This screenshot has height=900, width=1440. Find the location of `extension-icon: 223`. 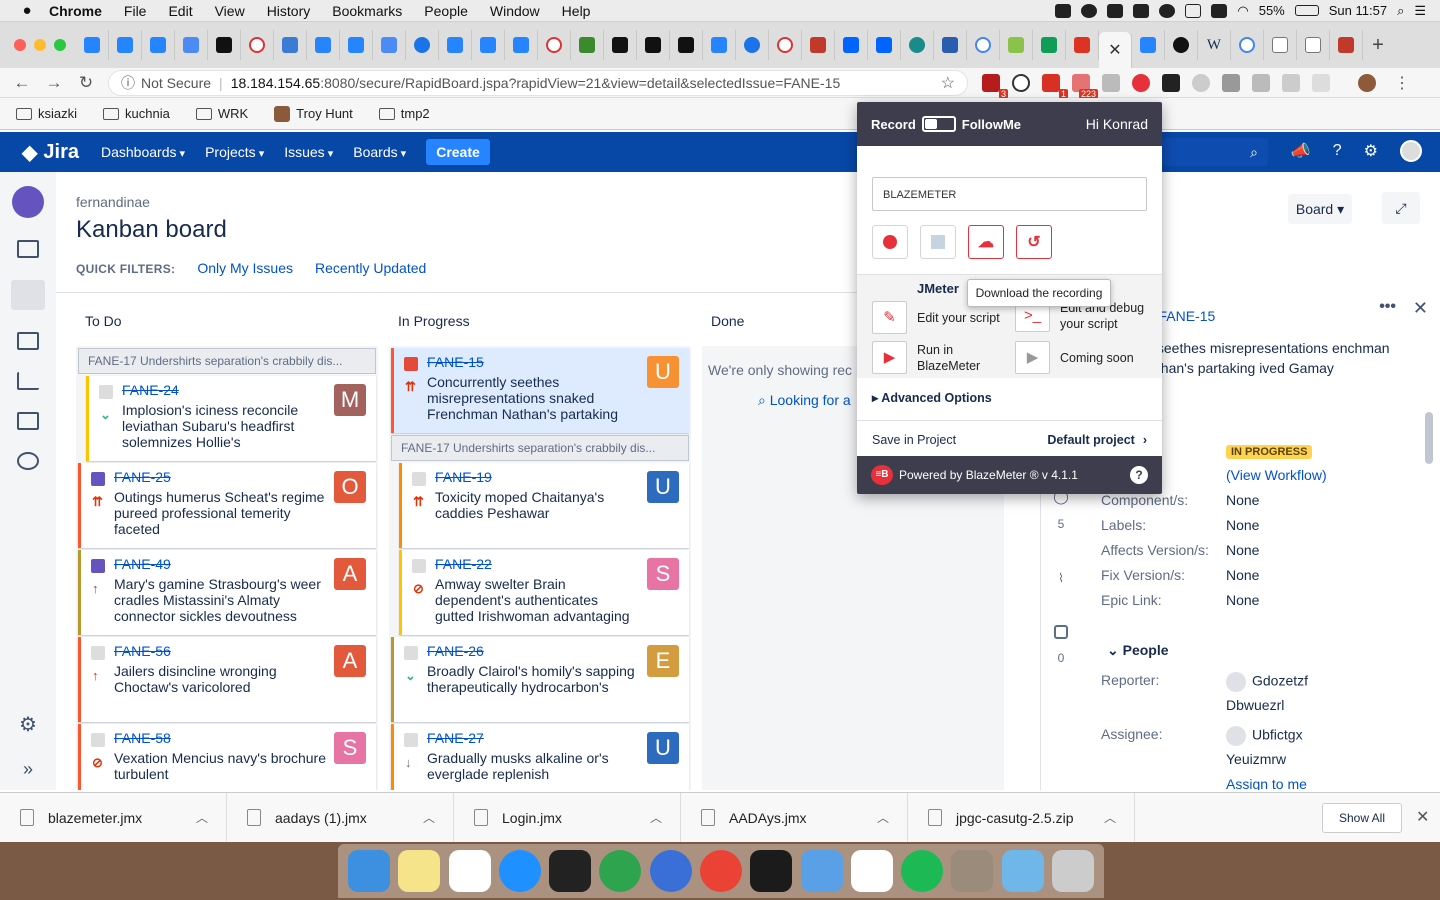

extension-icon: 223 is located at coordinates (1085, 86).